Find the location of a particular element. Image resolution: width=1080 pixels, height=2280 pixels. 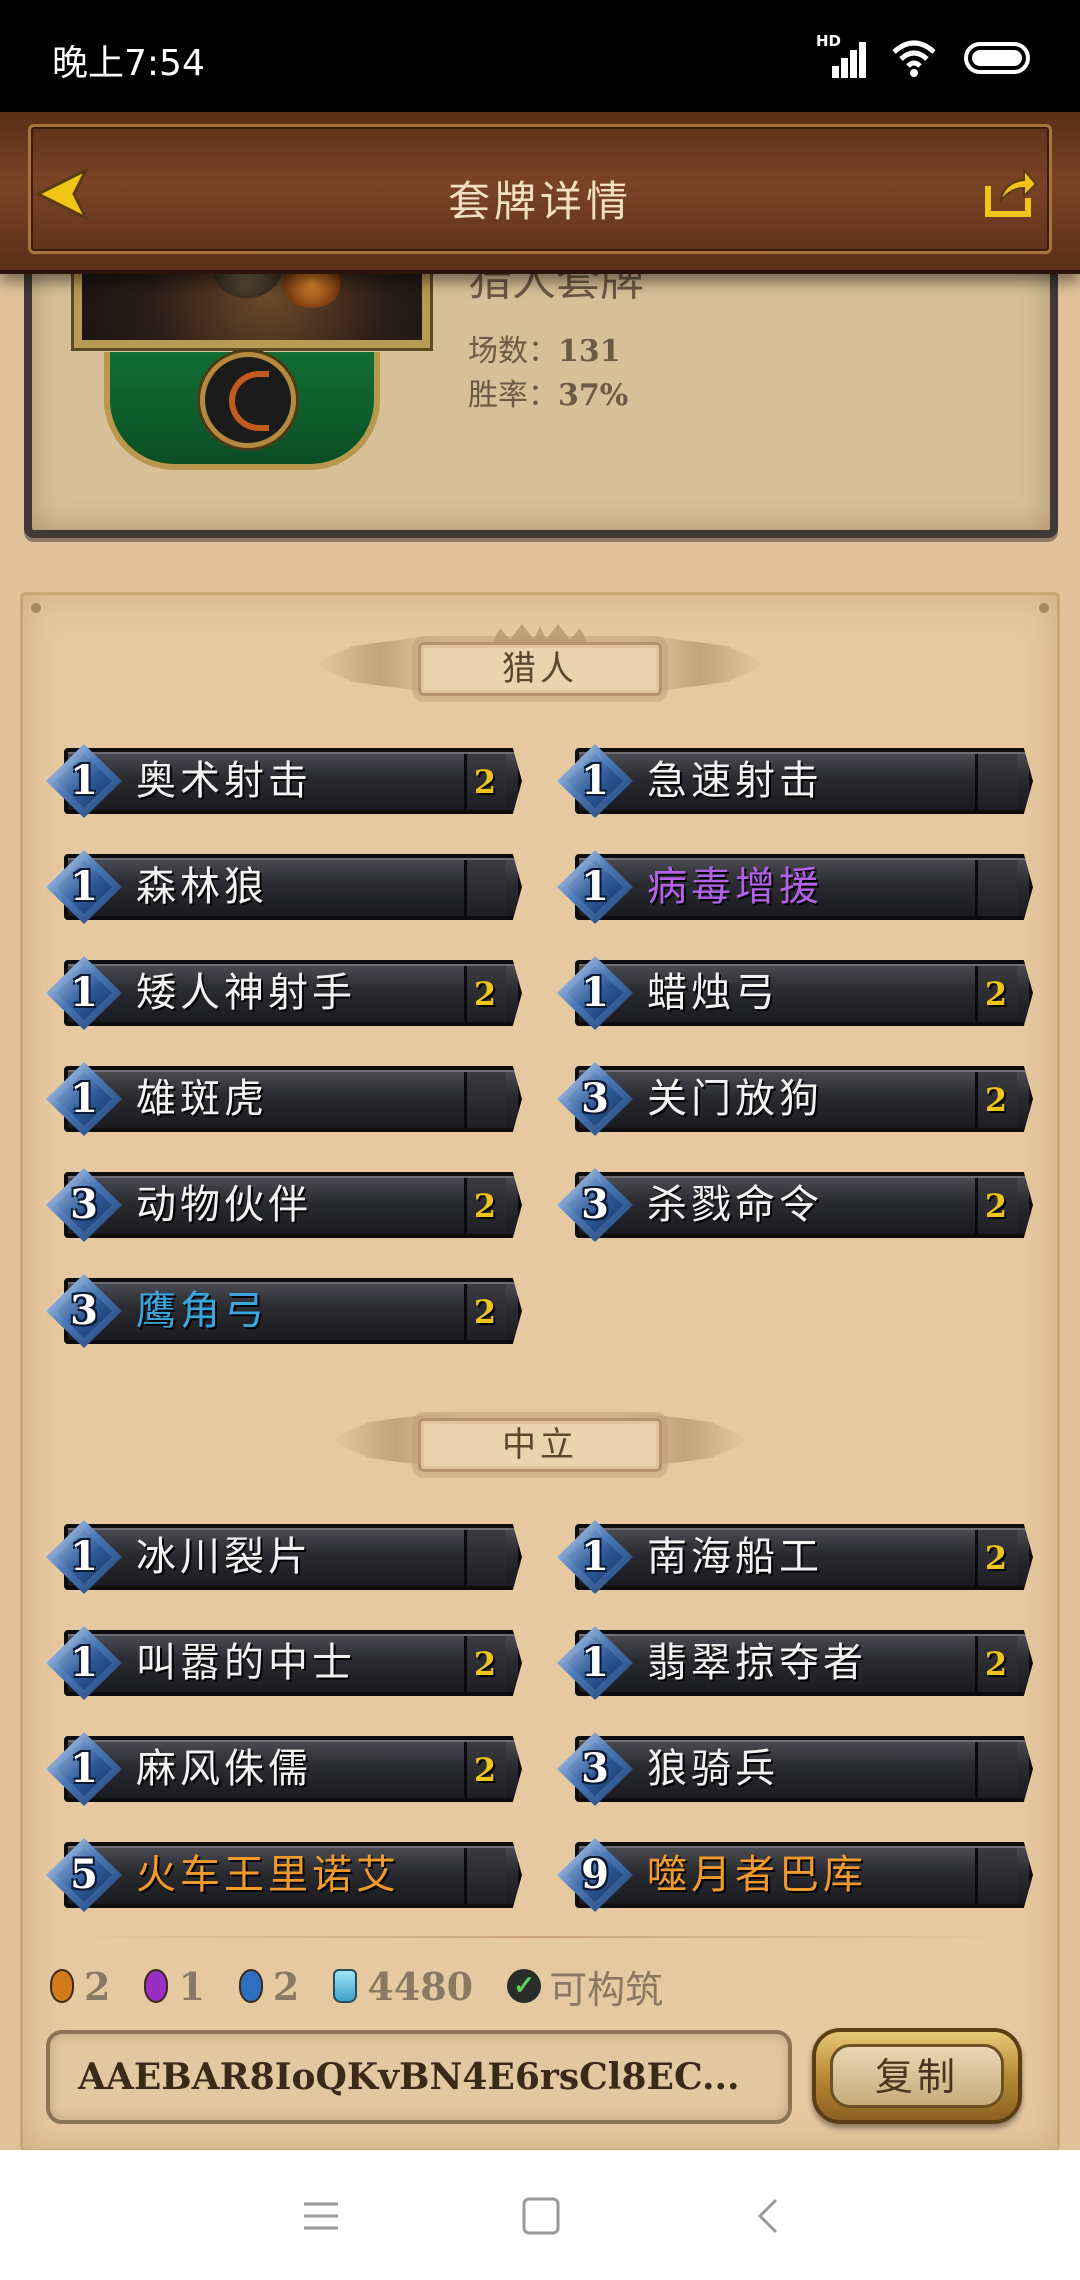

footer-divider is located at coordinates (540, 1937).